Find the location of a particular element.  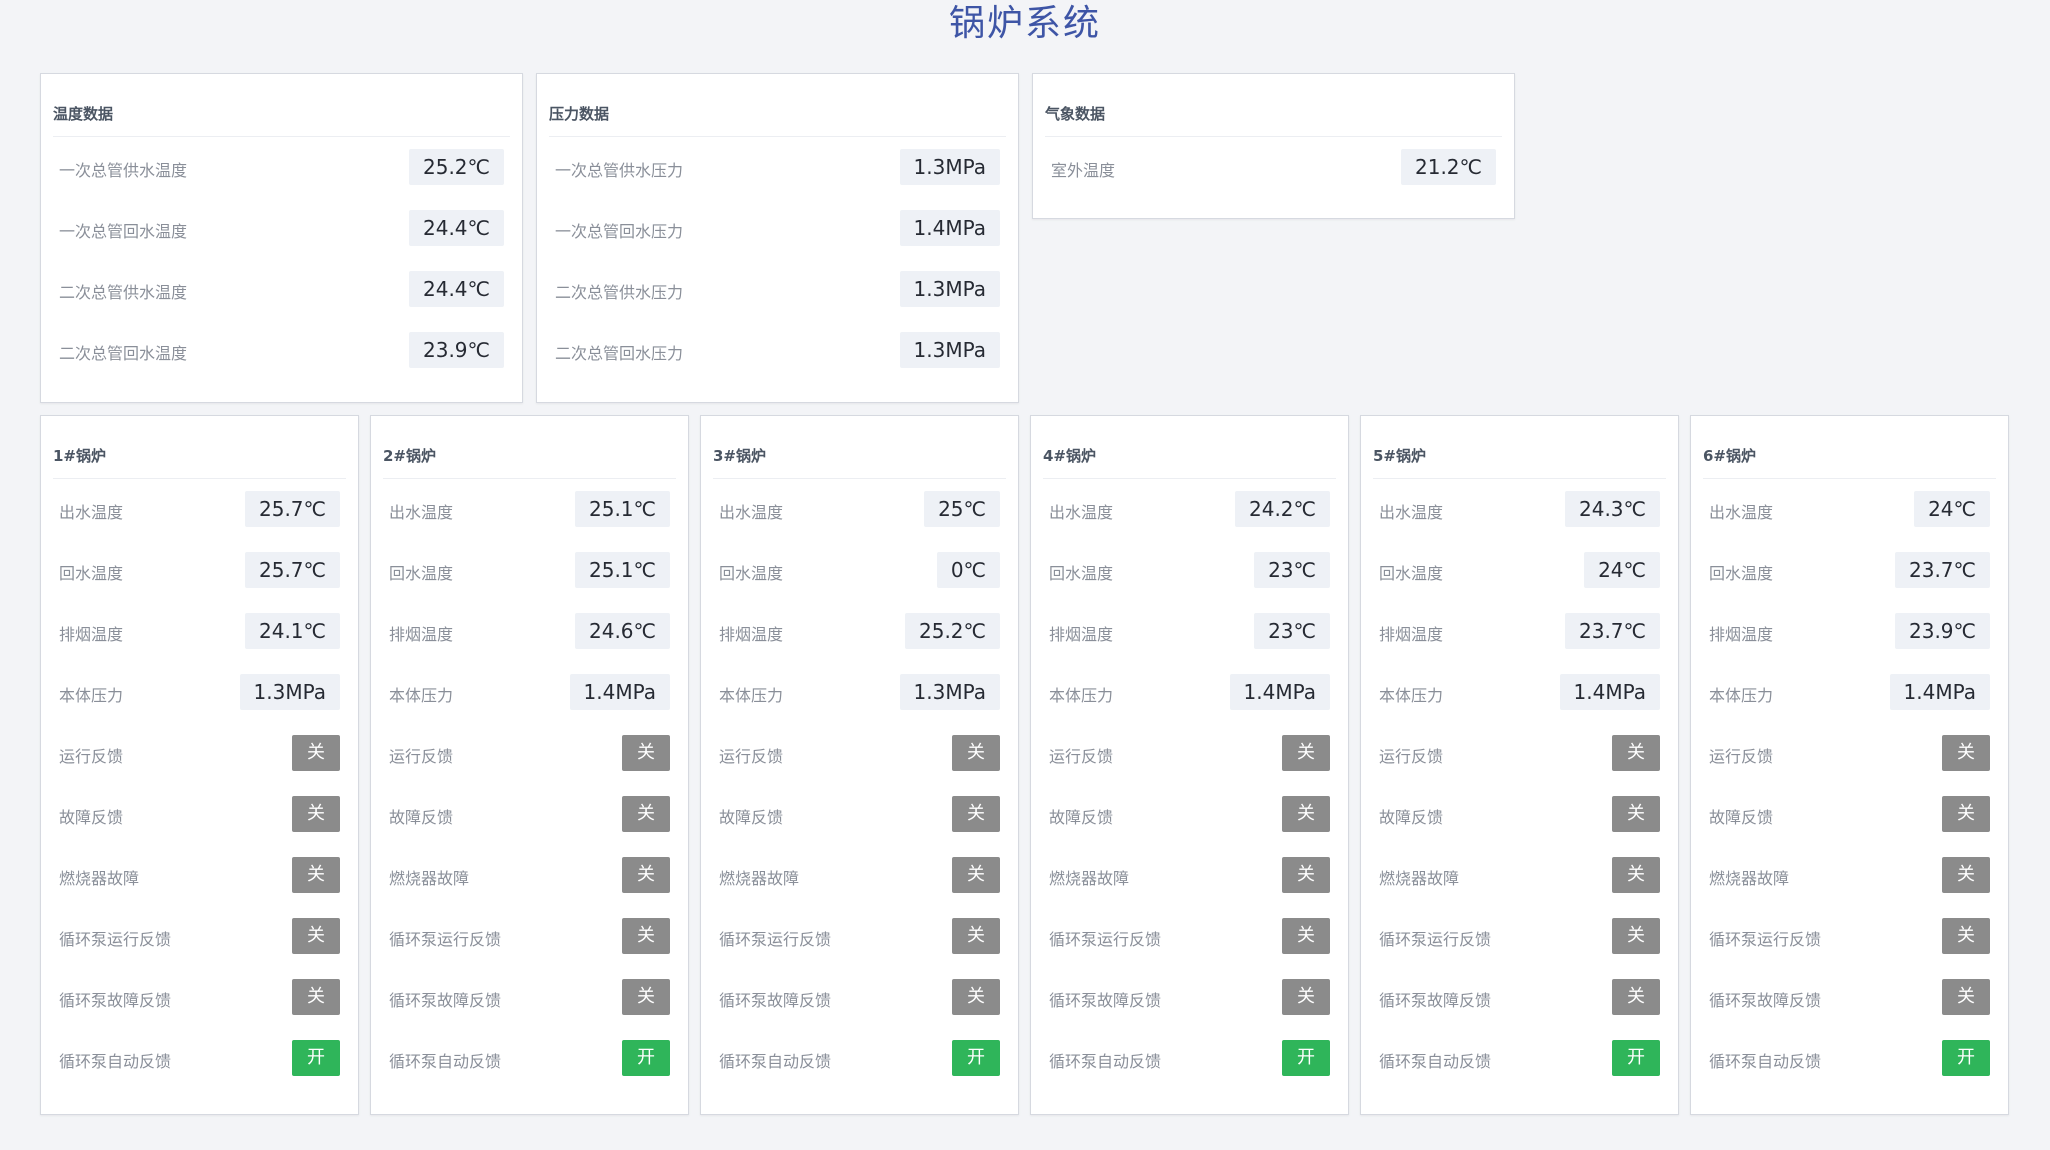

metric-value: 25.7℃ is located at coordinates (292, 570).